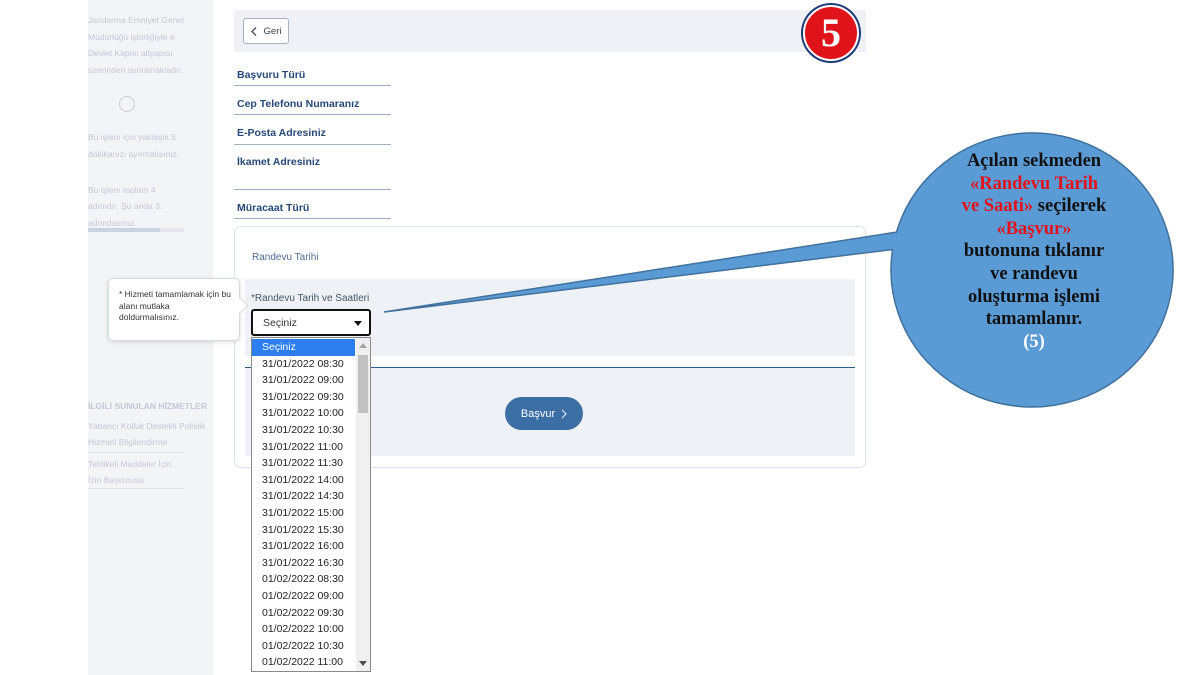  What do you see at coordinates (1033, 183) in the screenshot?
I see `callout-line: «Randevu Tarih` at bounding box center [1033, 183].